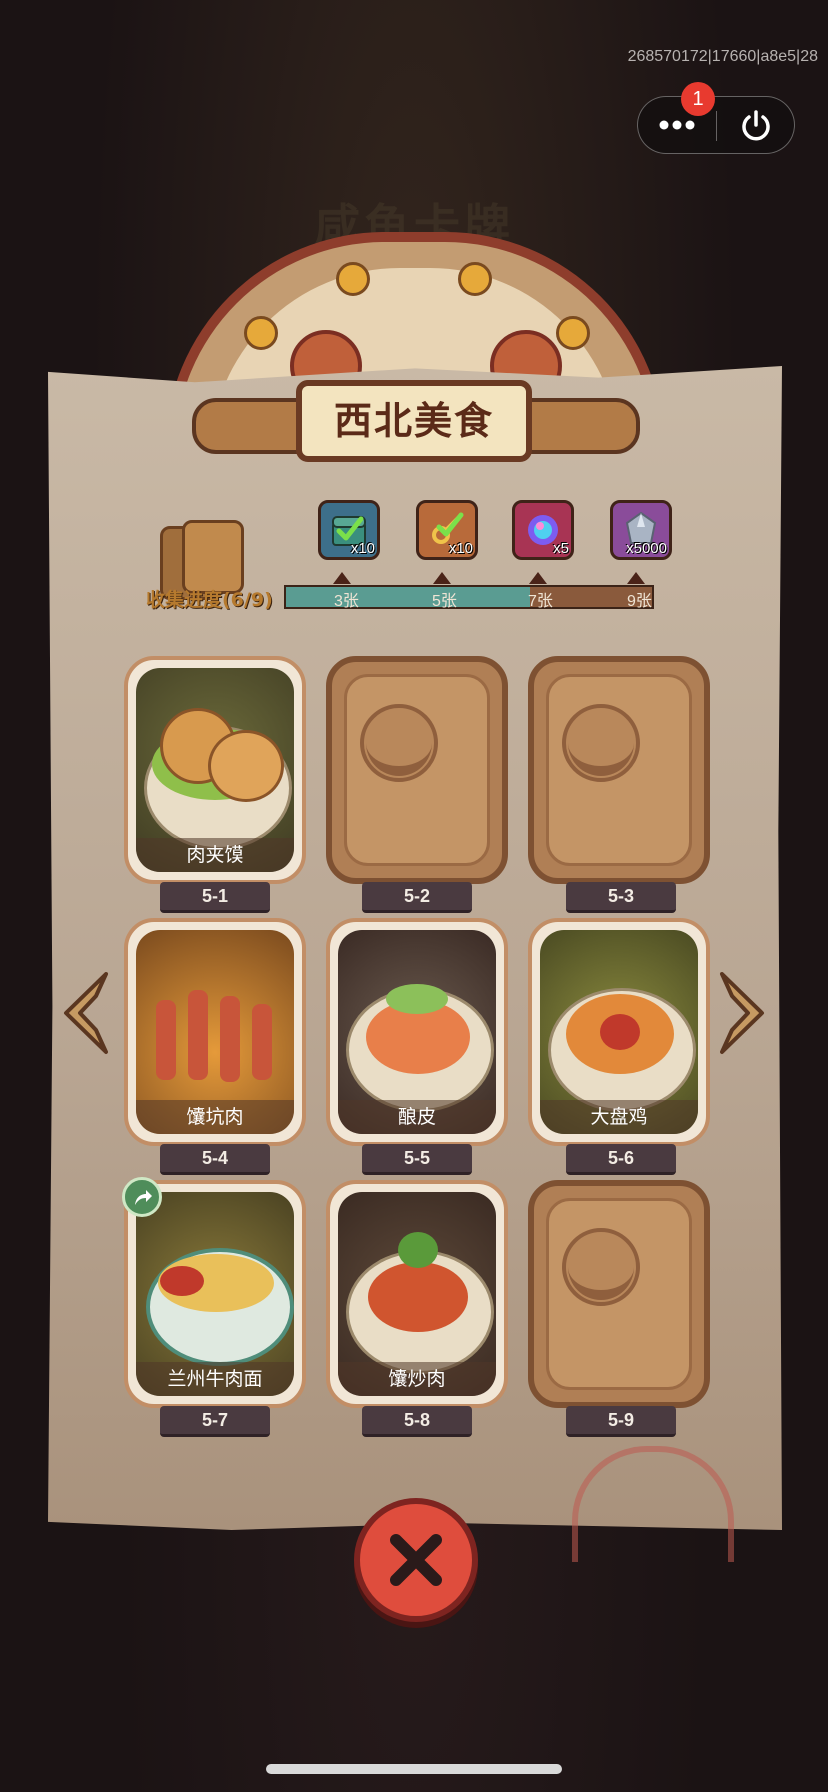 The height and width of the screenshot is (1792, 828). I want to click on share-arrow-icon, so click(143, 1197).